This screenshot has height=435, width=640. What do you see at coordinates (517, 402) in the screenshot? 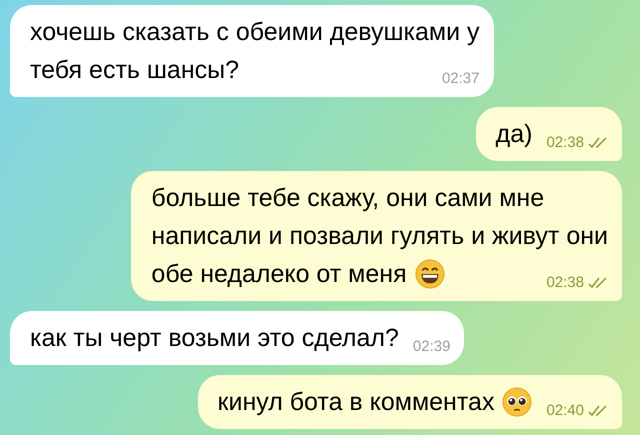
I see `pleading-face-icon` at bounding box center [517, 402].